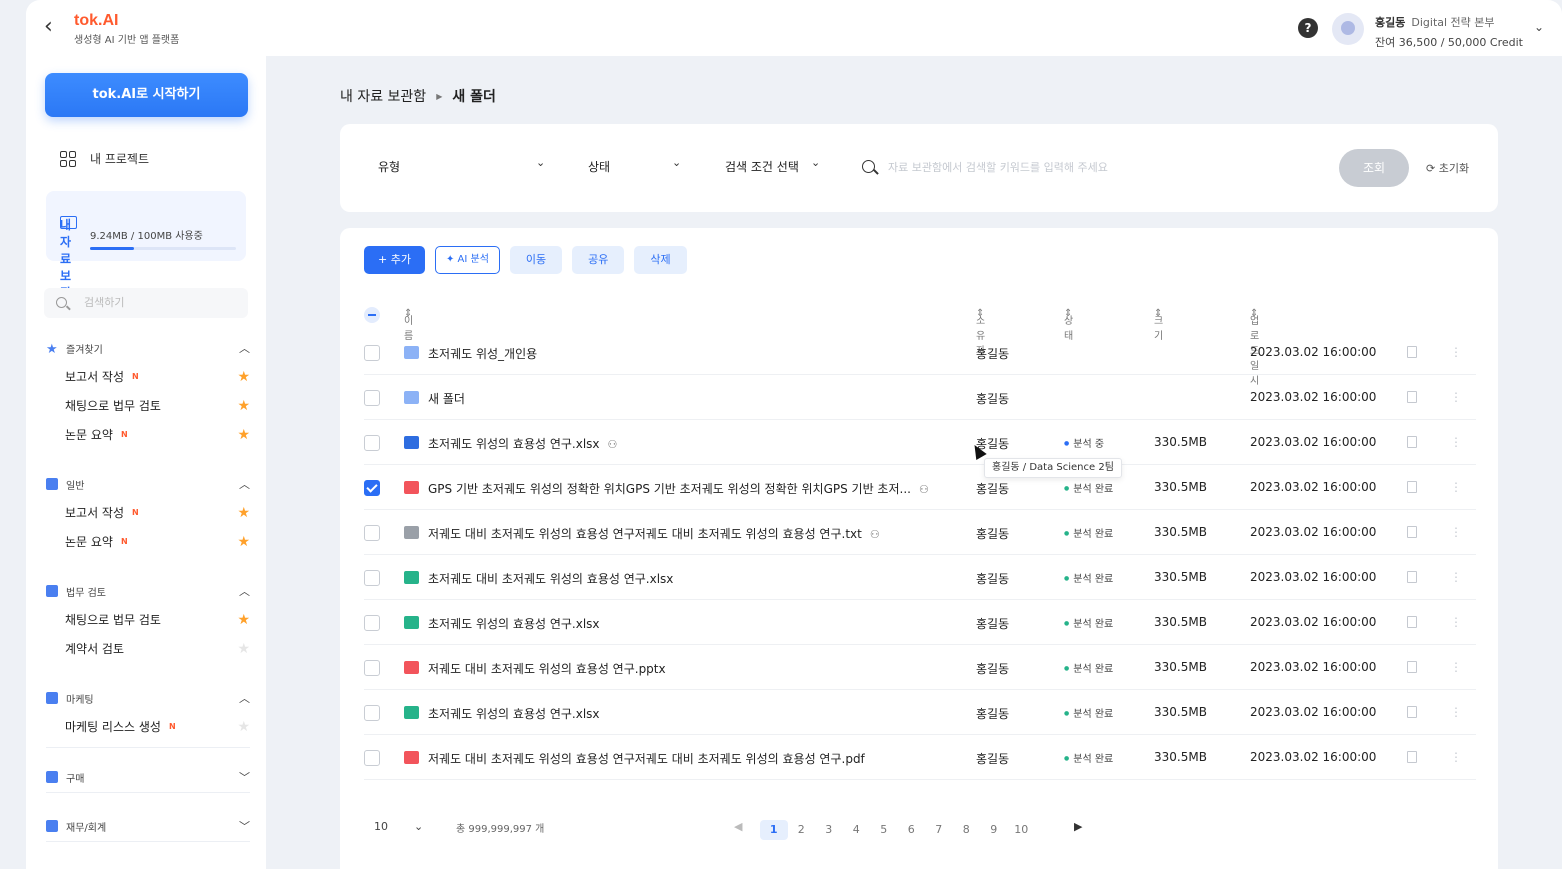 Image resolution: width=1562 pixels, height=869 pixels. Describe the element at coordinates (408, 325) in the screenshot. I see `column-name: 이름 ⇕` at that location.